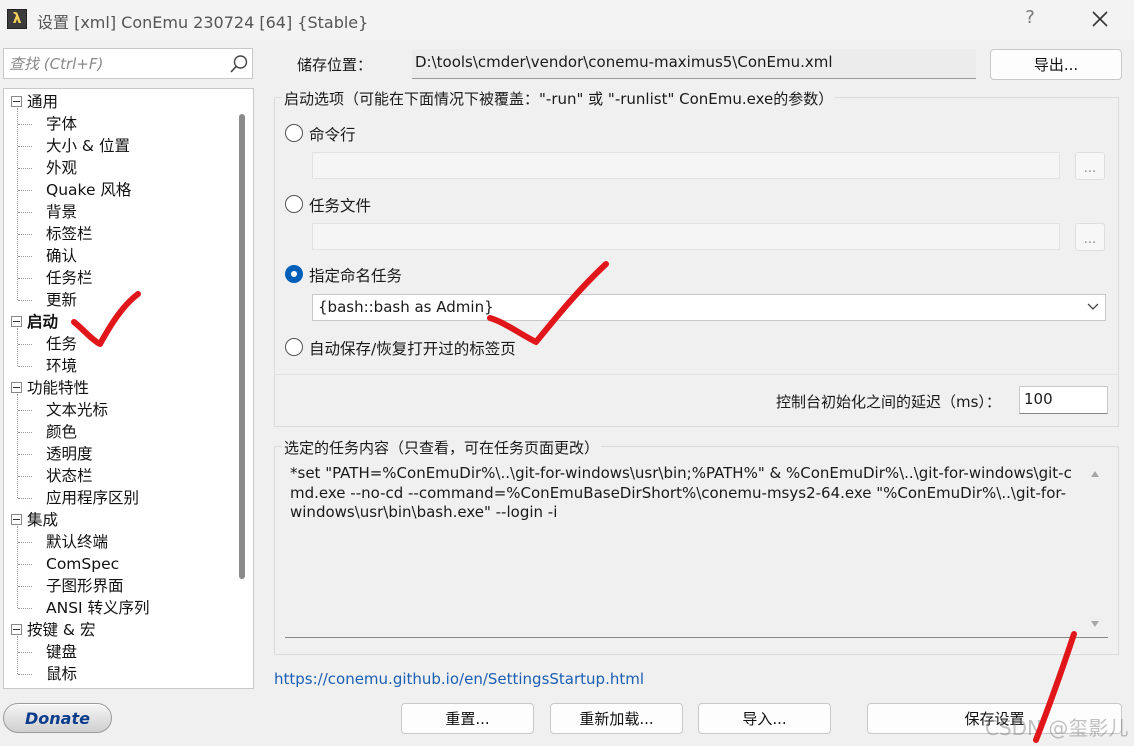 Image resolution: width=1134 pixels, height=746 pixels. Describe the element at coordinates (69, 454) in the screenshot. I see `tree-item: 透明度` at that location.